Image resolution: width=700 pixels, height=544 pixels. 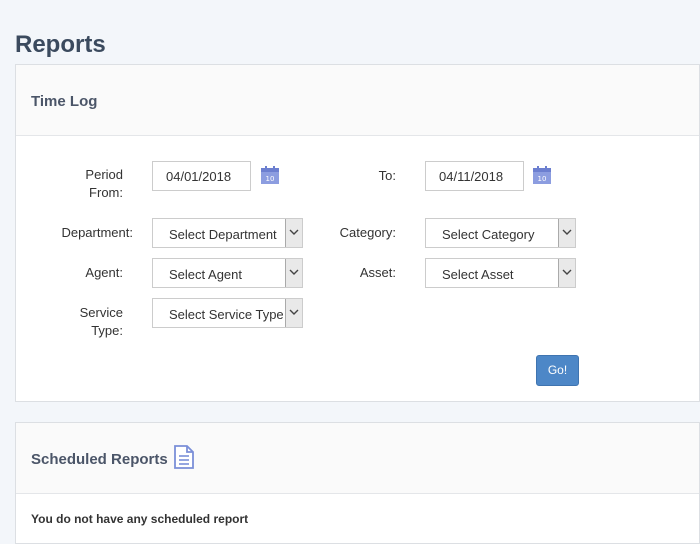 I want to click on asset-select: Select Asset, so click(x=500, y=273).